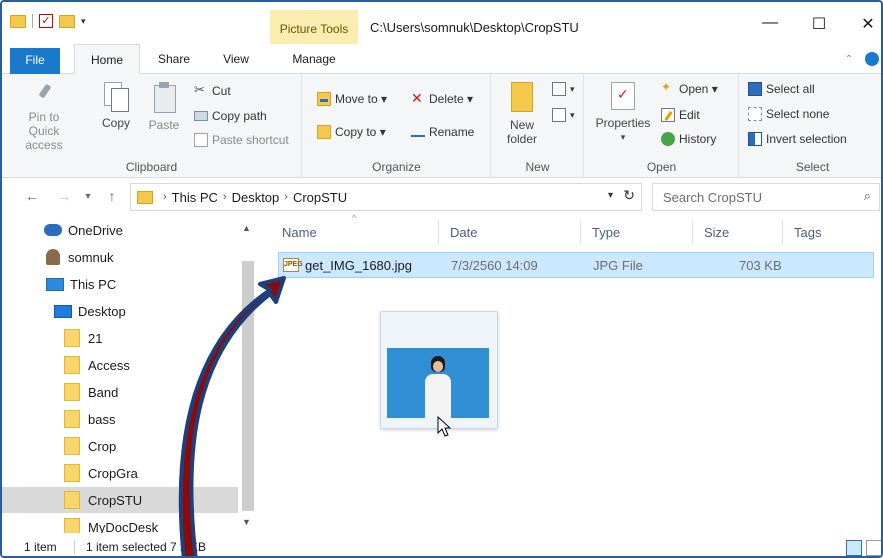  Describe the element at coordinates (83, 230) in the screenshot. I see `nav-item-onedrive: OneDrive` at that location.